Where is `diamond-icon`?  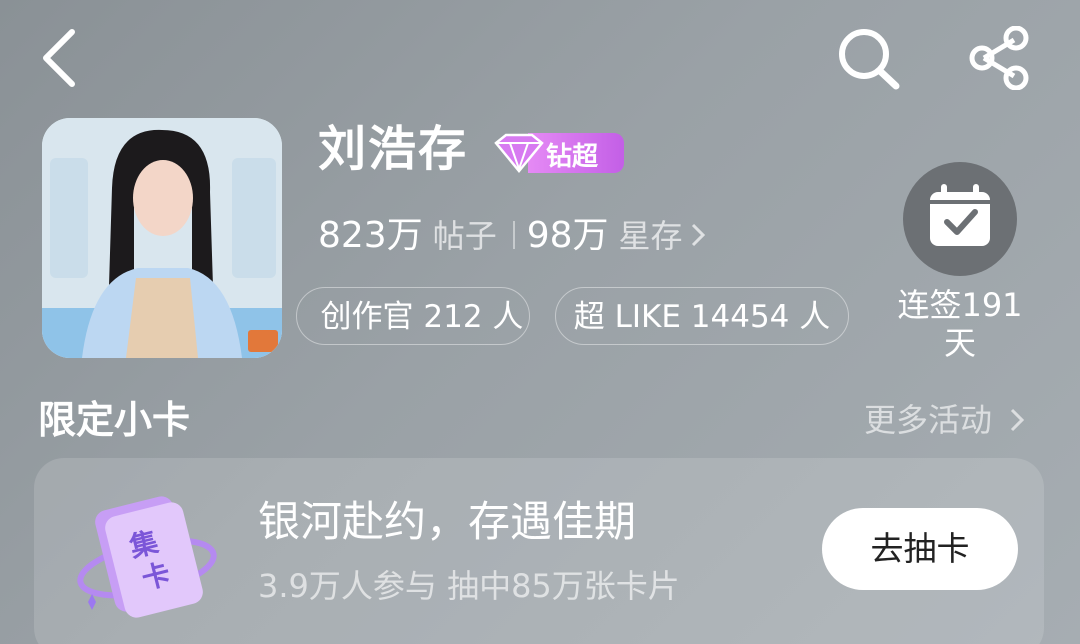
diamond-icon is located at coordinates (519, 153).